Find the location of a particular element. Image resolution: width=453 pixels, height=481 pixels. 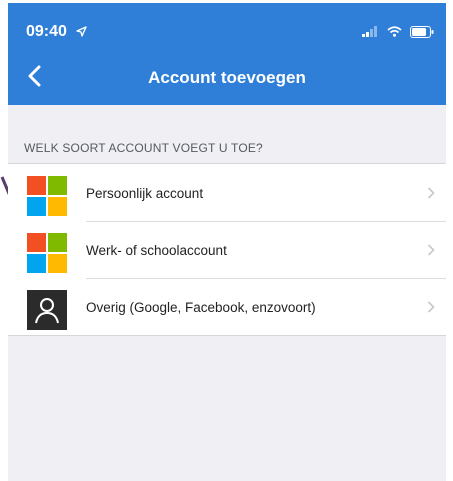

signal-icon is located at coordinates (370, 32).